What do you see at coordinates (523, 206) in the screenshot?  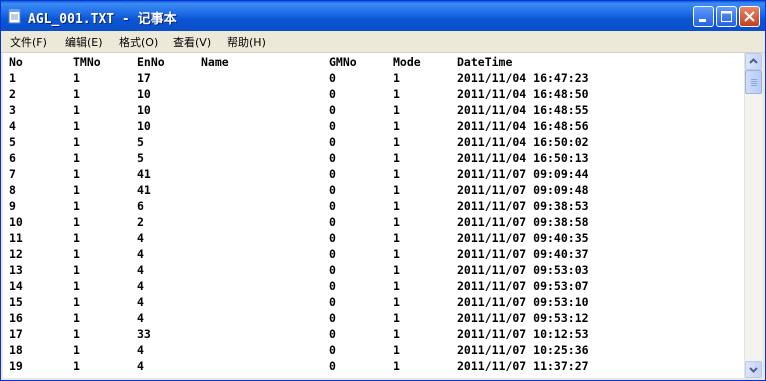 I see `table-cell: 2011/11/07 09:38:53` at bounding box center [523, 206].